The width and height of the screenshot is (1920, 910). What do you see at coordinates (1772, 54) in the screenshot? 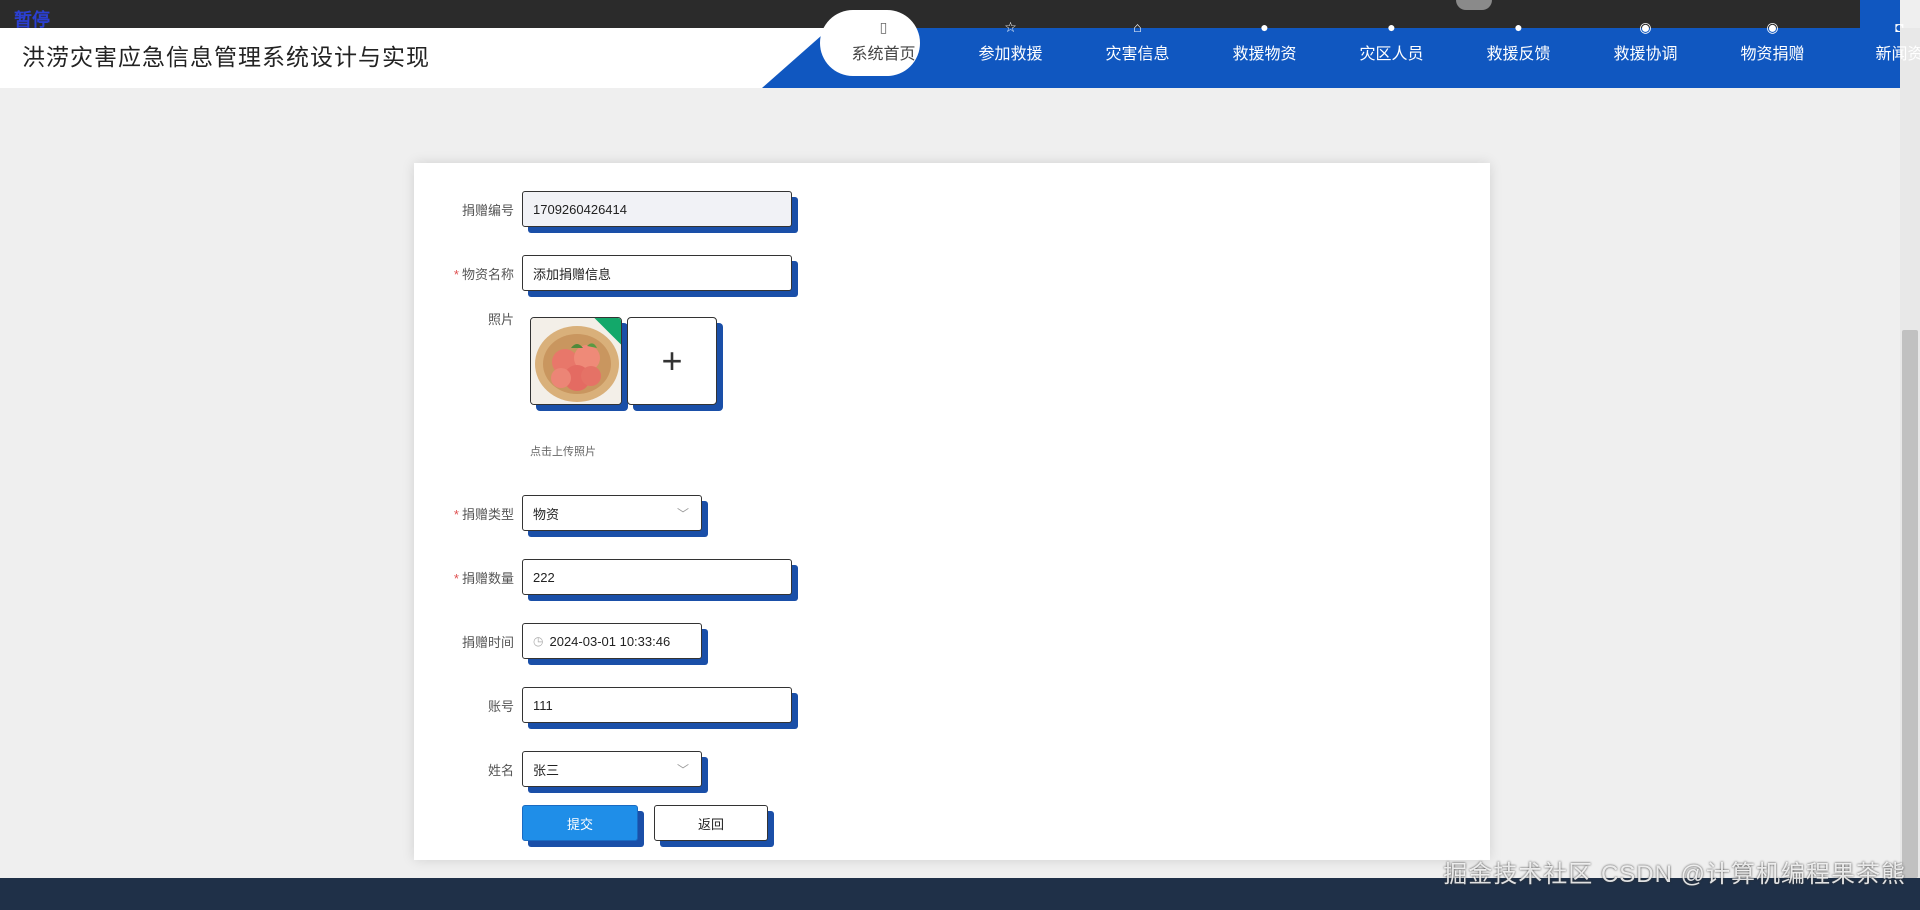
I see `nav-label: 物资捐赠` at bounding box center [1772, 54].